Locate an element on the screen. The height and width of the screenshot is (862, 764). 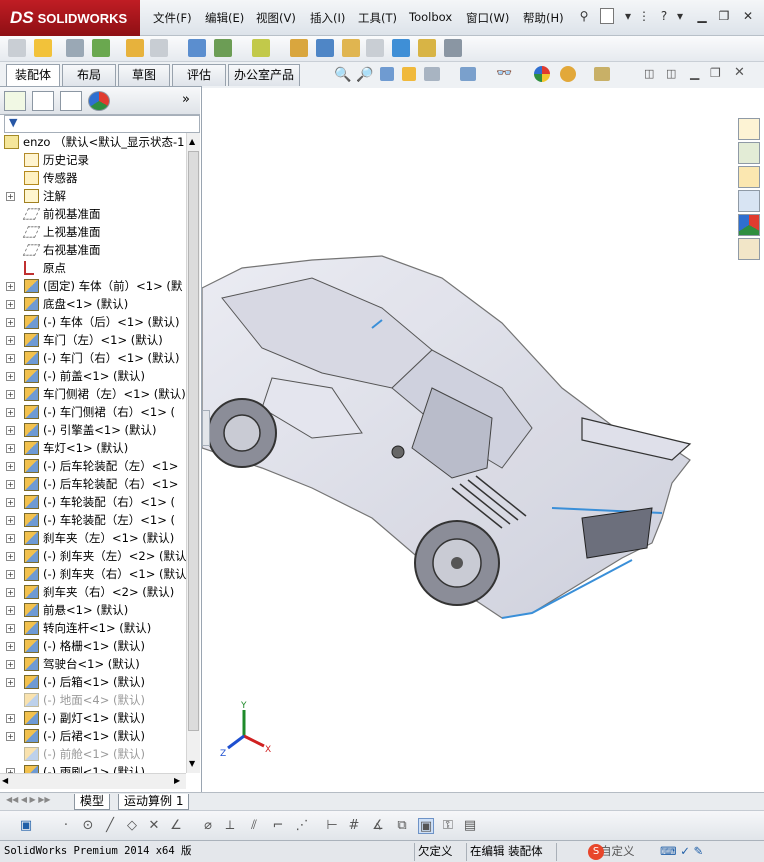
tab-motion-study-1: 运动算例 1 is located at coordinates (154, 802).